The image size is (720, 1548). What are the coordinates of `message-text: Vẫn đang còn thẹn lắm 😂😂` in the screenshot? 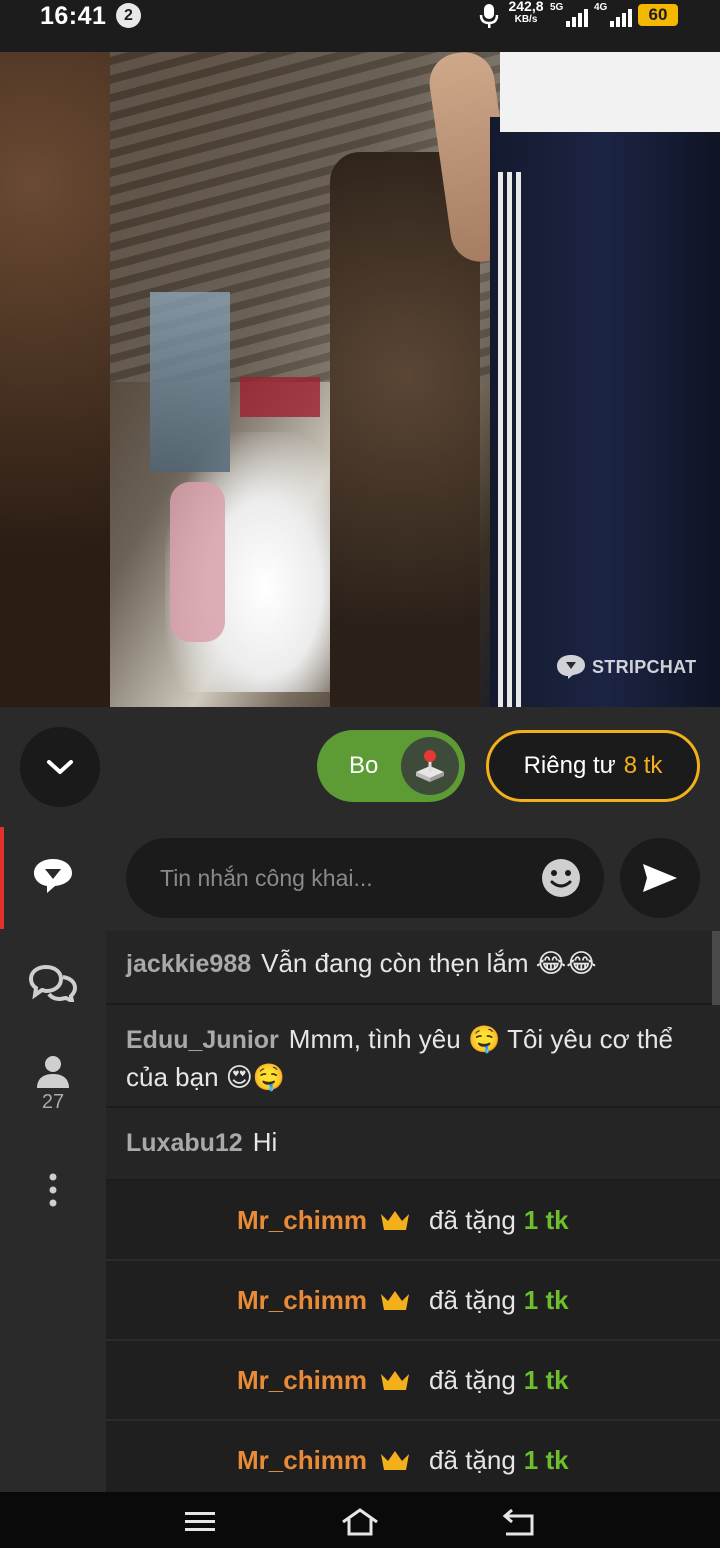 It's located at (429, 963).